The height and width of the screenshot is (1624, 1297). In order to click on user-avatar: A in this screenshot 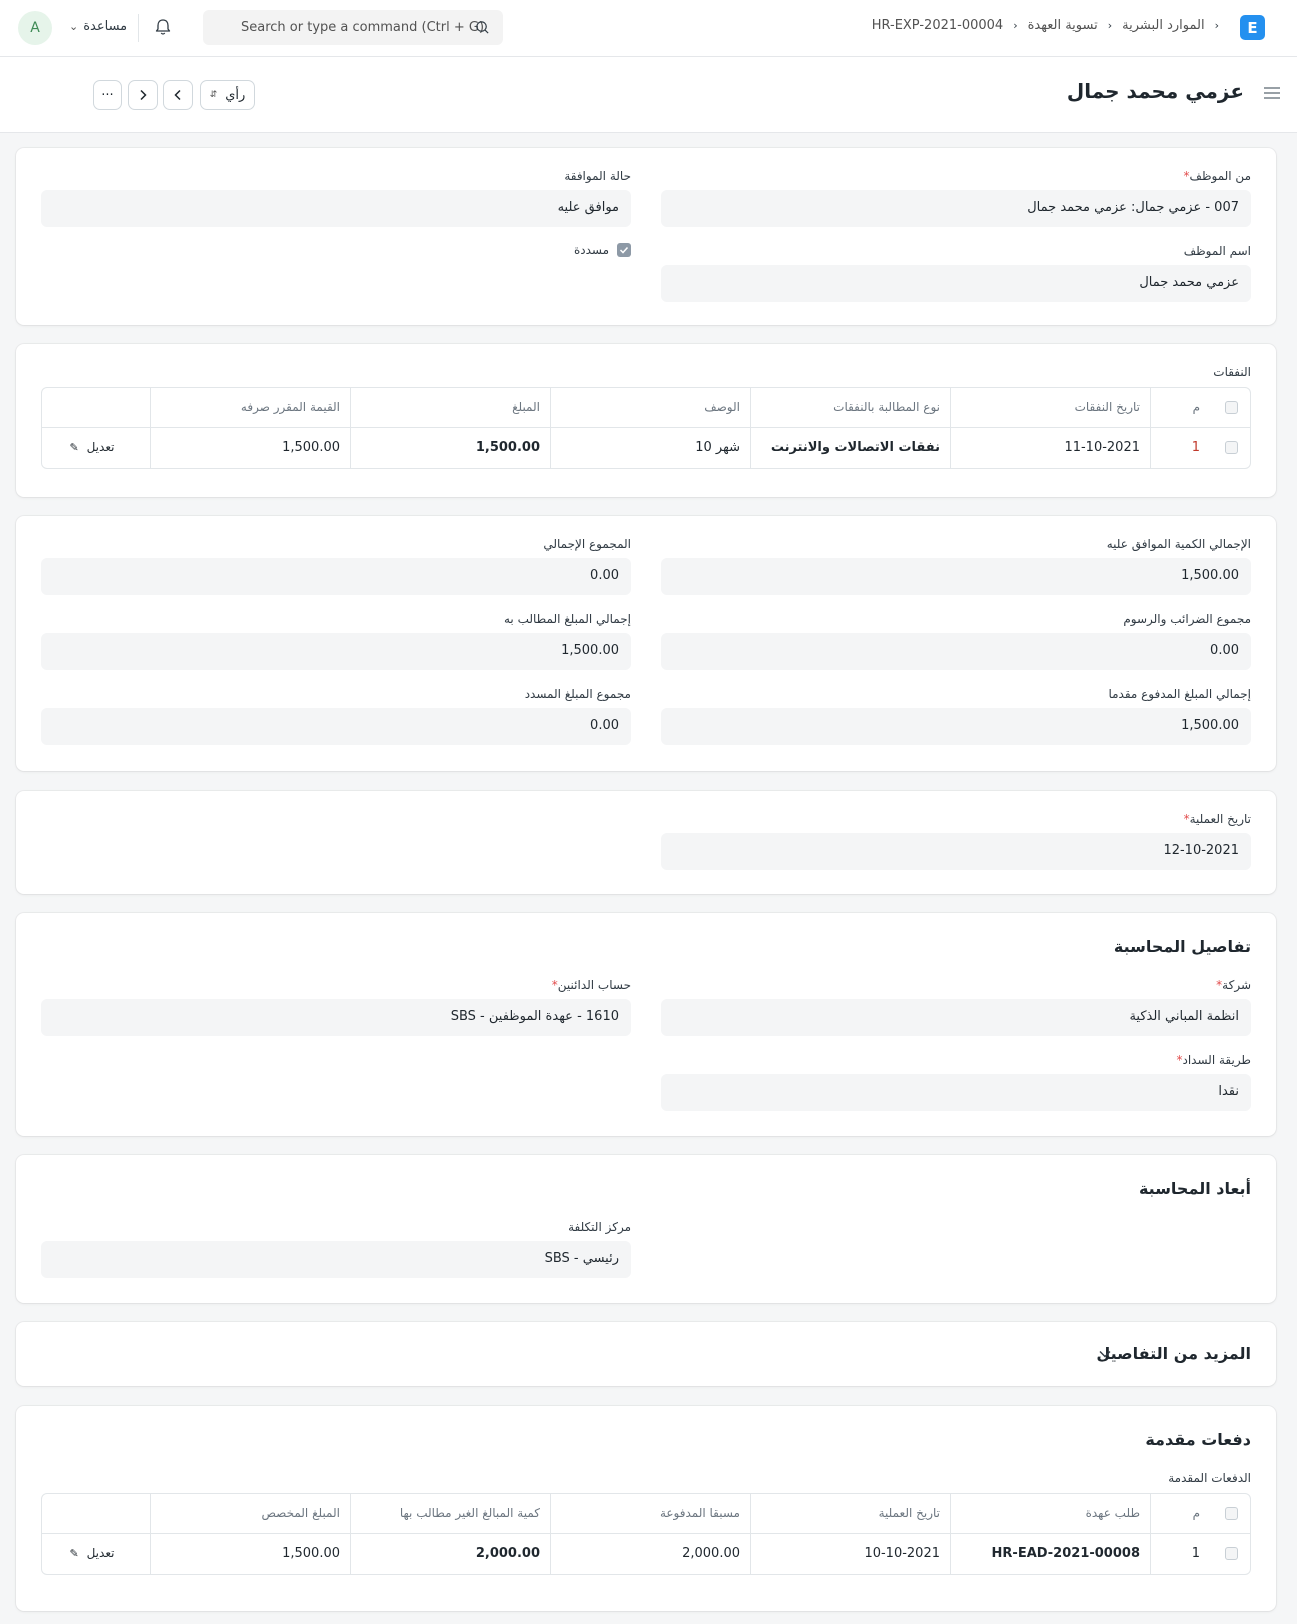, I will do `click(35, 28)`.